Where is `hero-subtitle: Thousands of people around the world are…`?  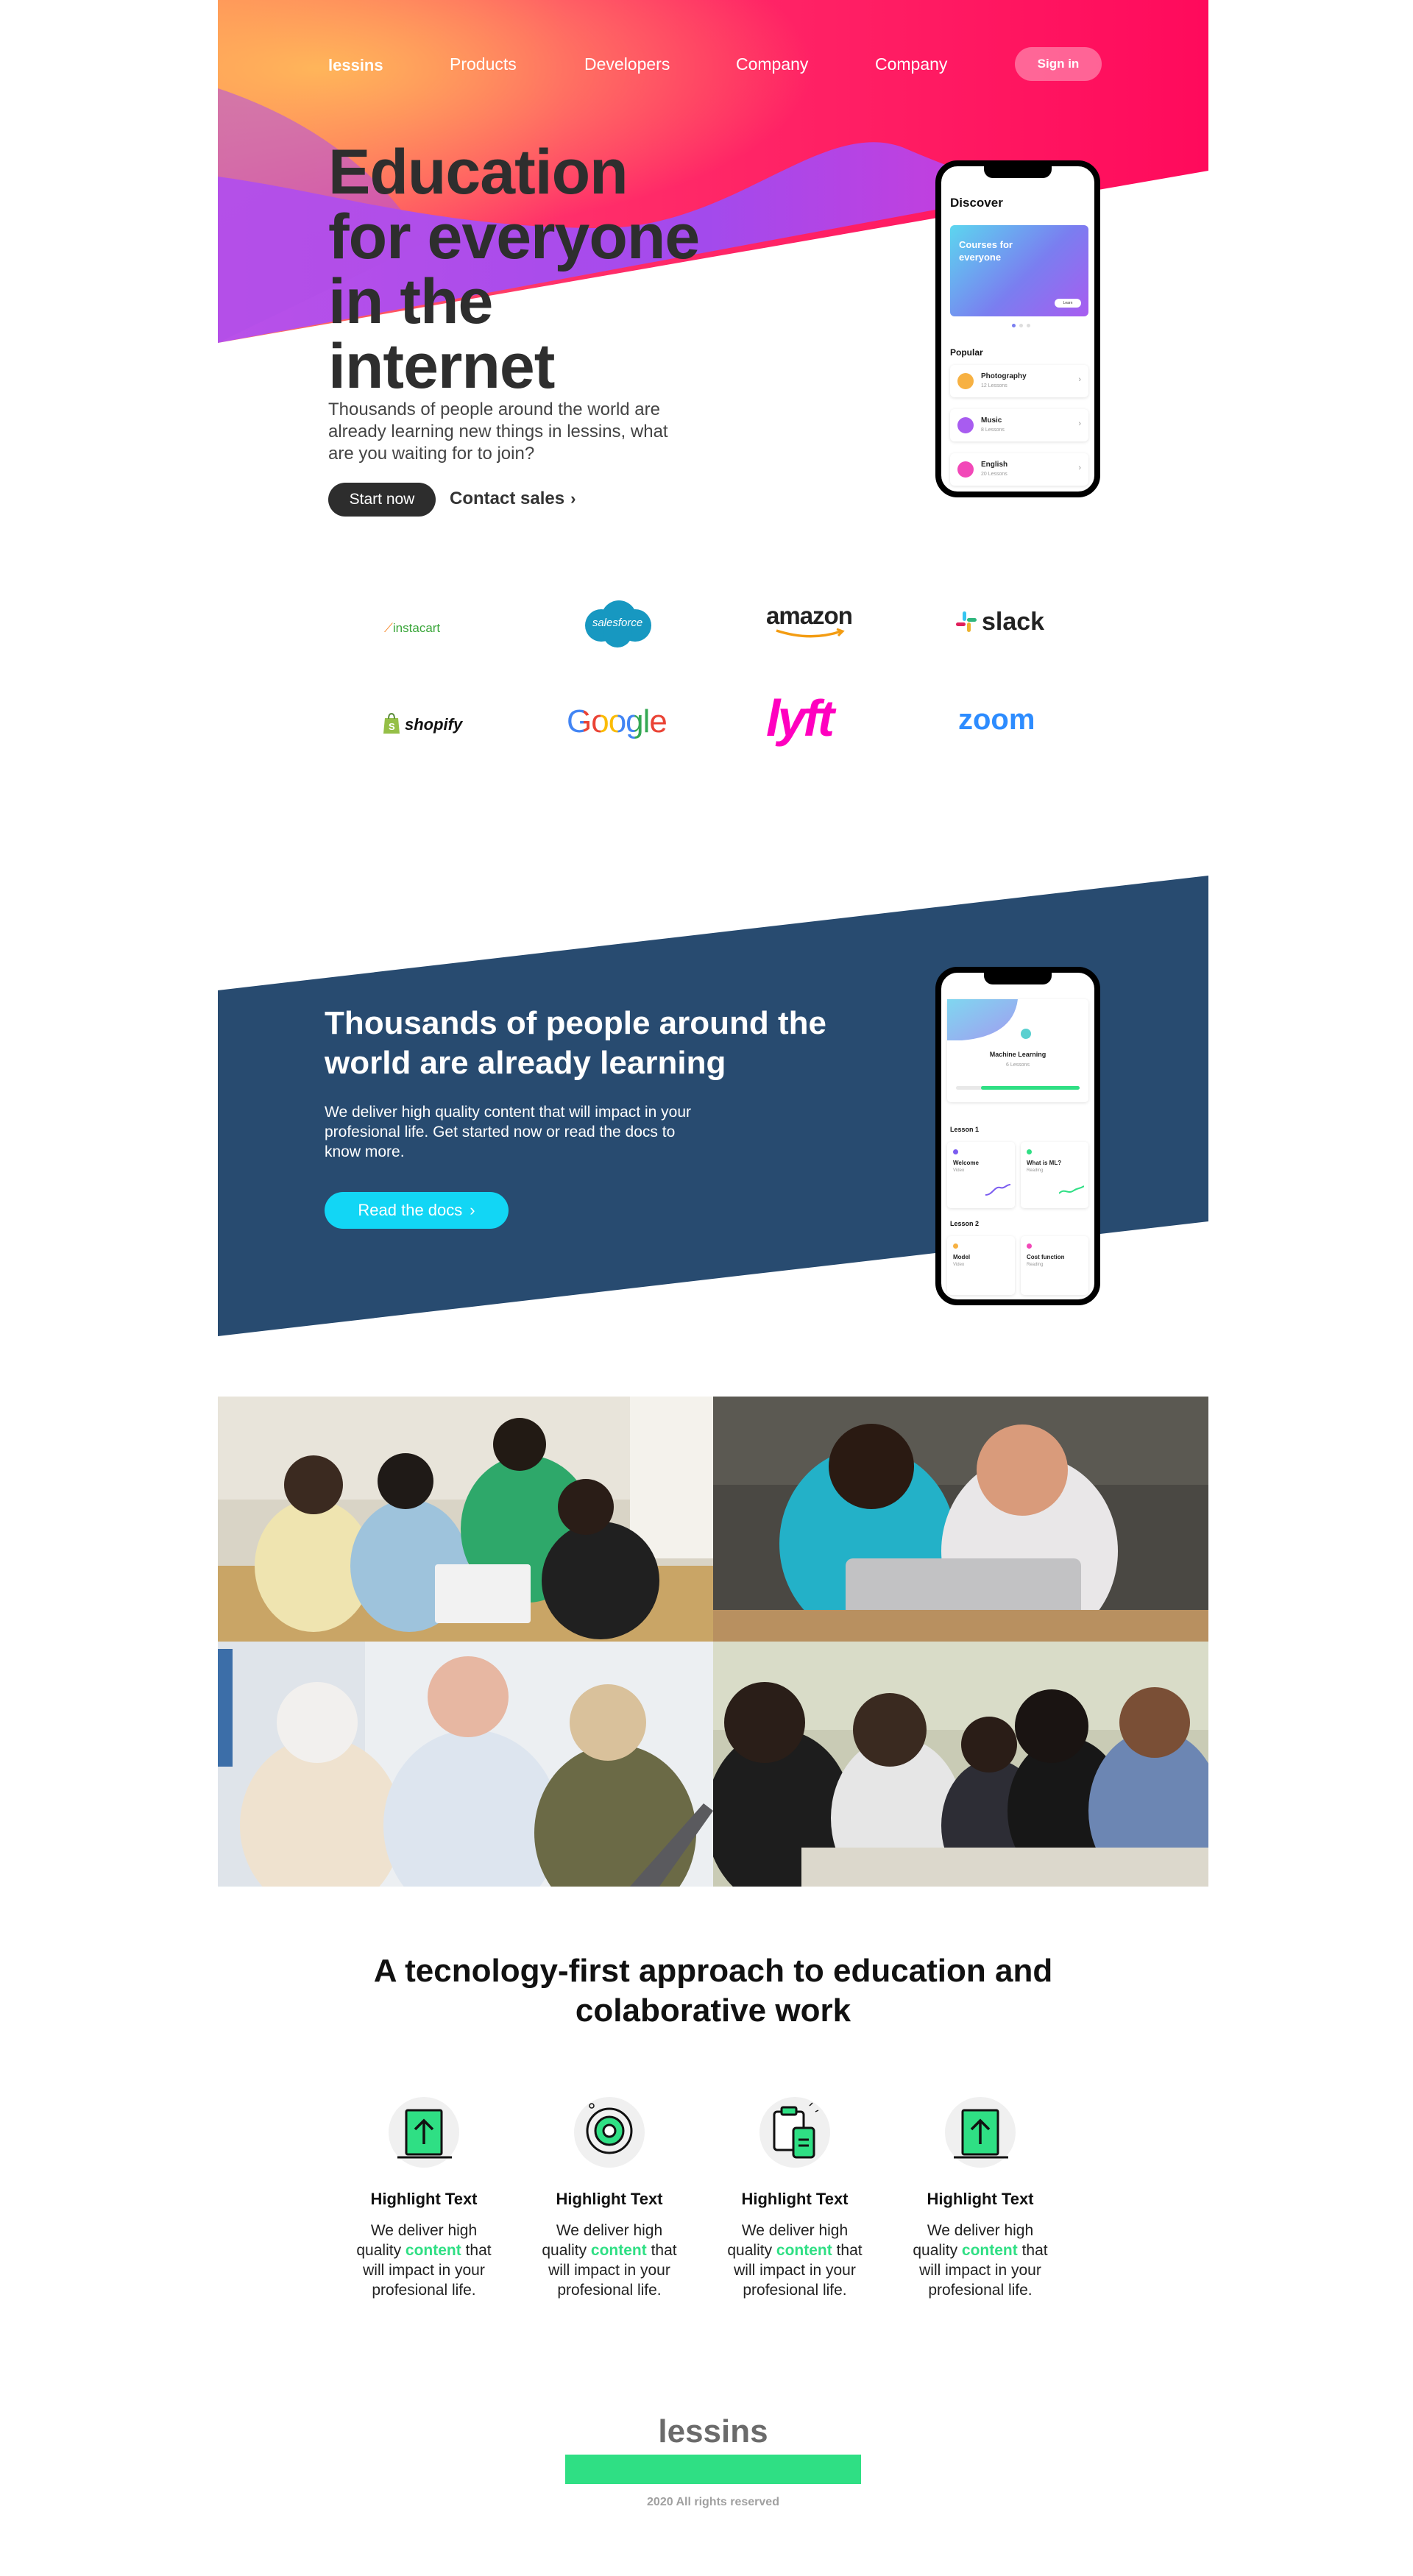
hero-subtitle: Thousands of people around the world are… is located at coordinates (498, 432).